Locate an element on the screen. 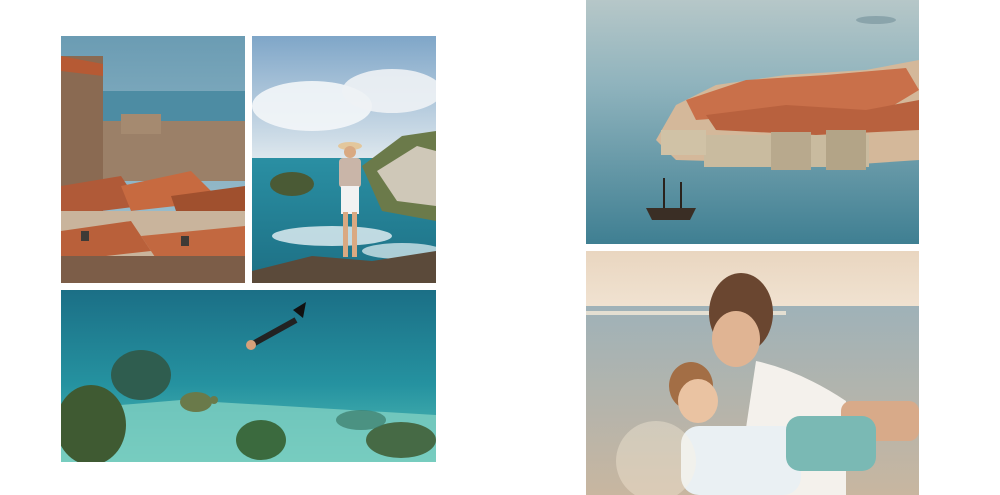 The width and height of the screenshot is (1000, 495). old-town-rooftops-icon is located at coordinates (153, 159).